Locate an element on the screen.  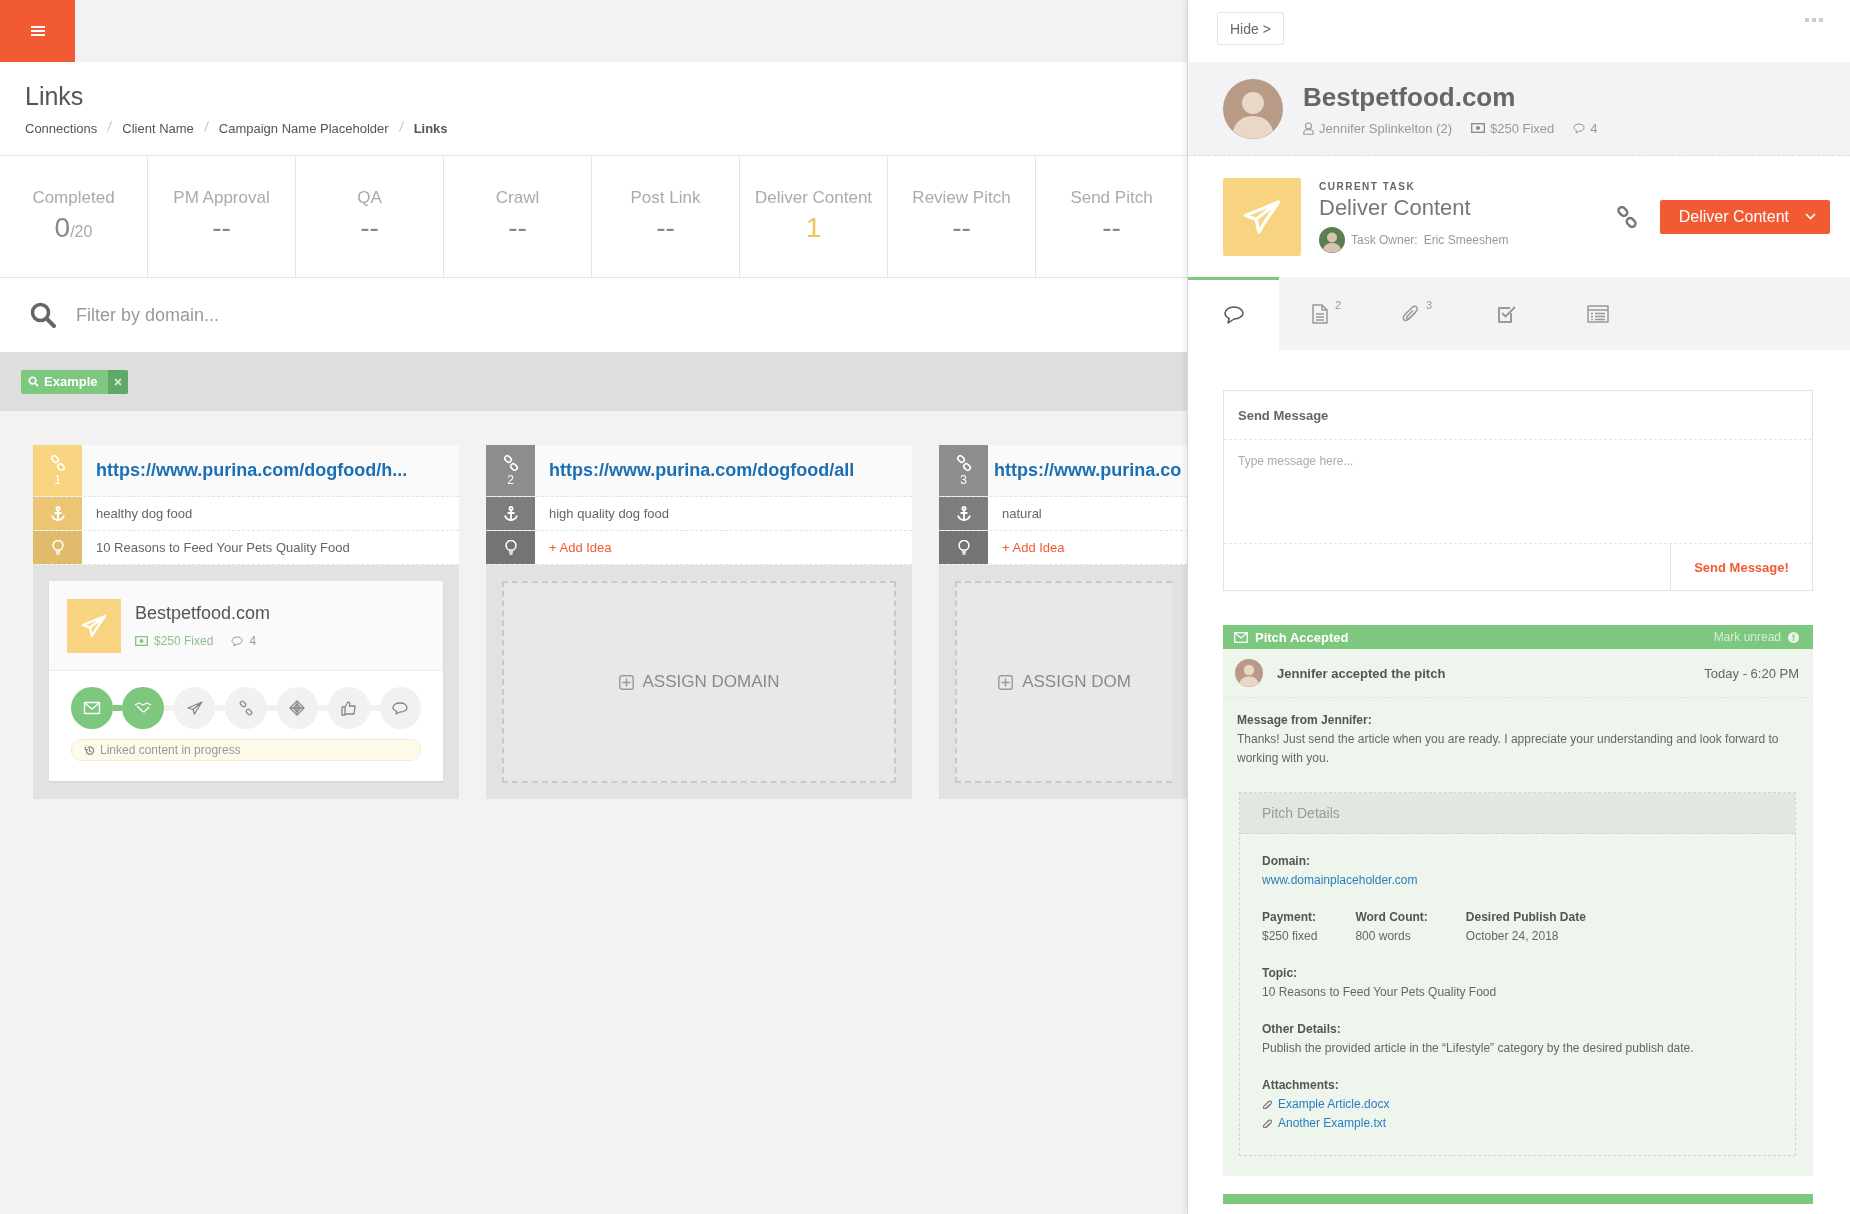
stat-label: PM Approval is located at coordinates (221, 198).